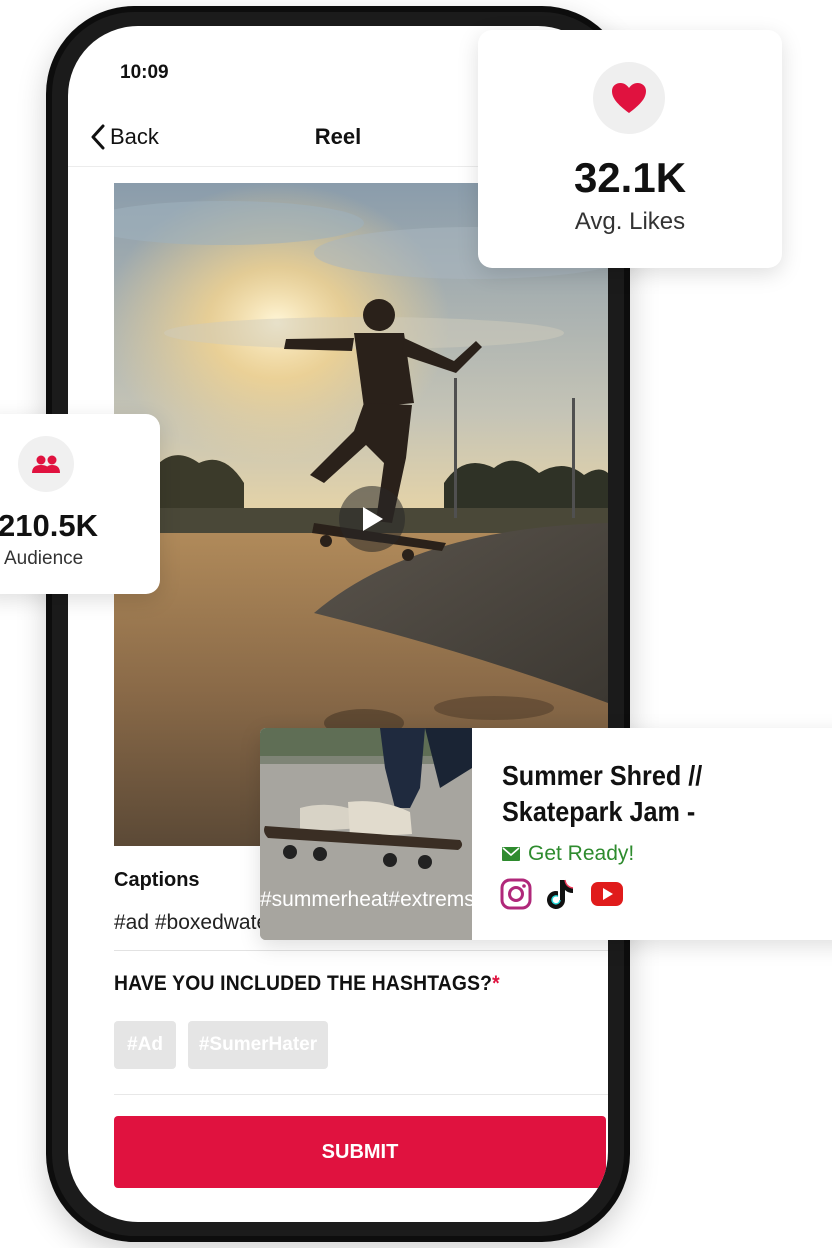 The height and width of the screenshot is (1248, 832). I want to click on tiktok-icon, so click(561, 894).